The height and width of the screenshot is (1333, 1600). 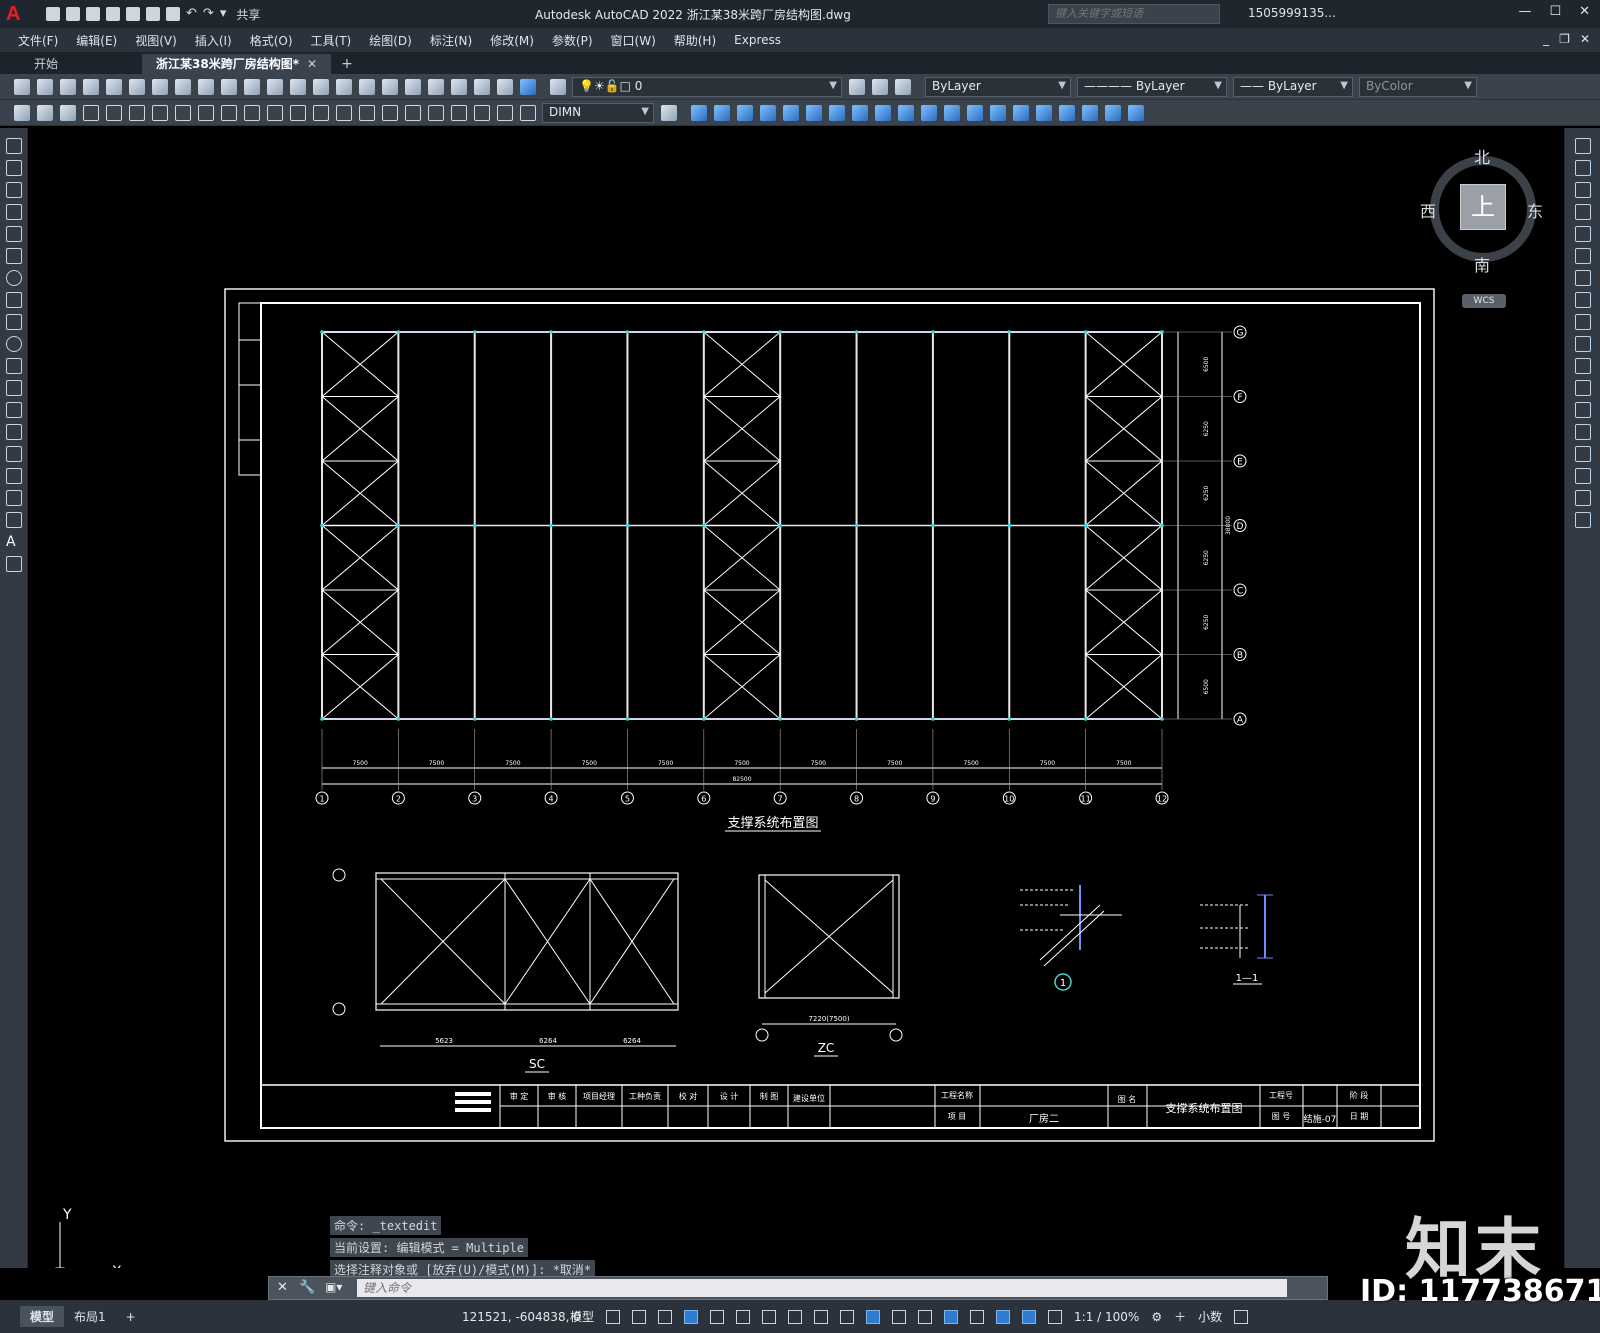 I want to click on insert-block-icon, so click(x=14, y=388).